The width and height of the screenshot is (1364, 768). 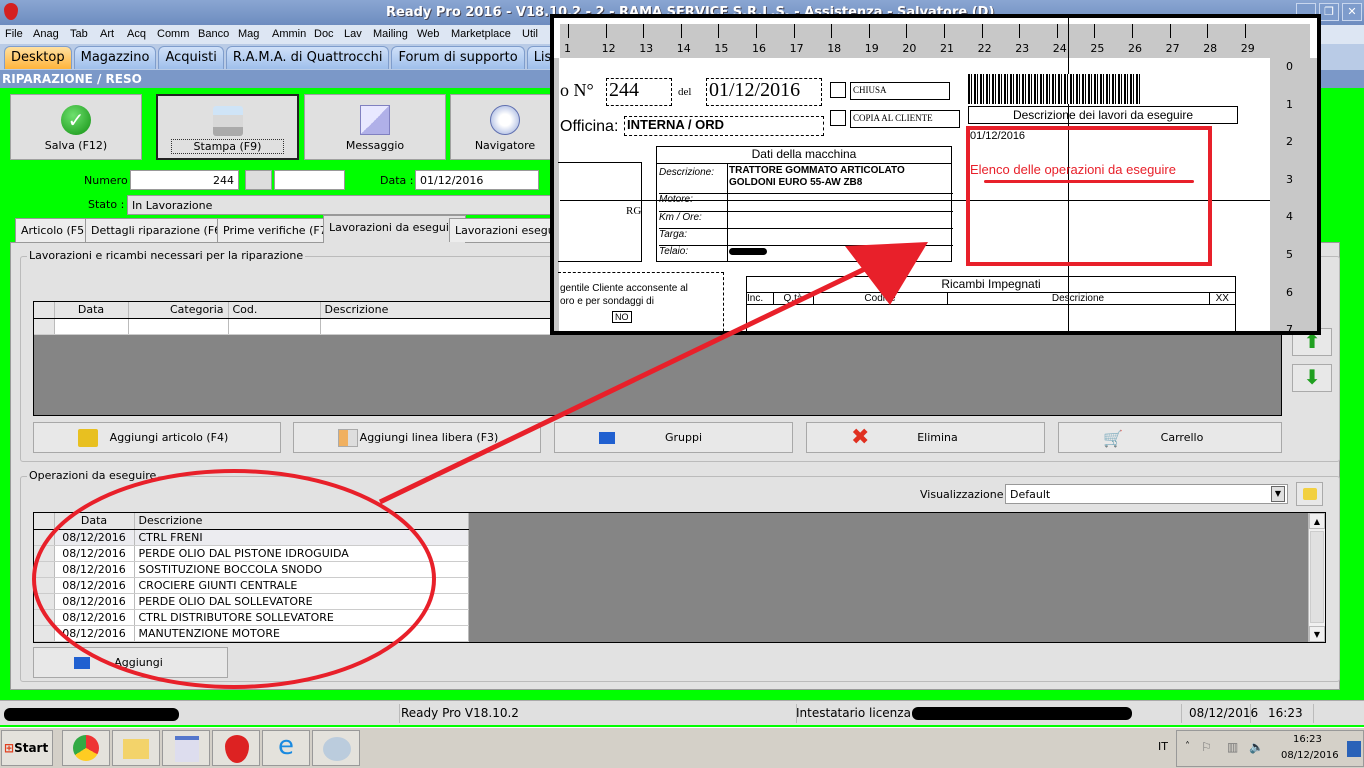 I want to click on start-button: ⊞Start, so click(x=27, y=748).